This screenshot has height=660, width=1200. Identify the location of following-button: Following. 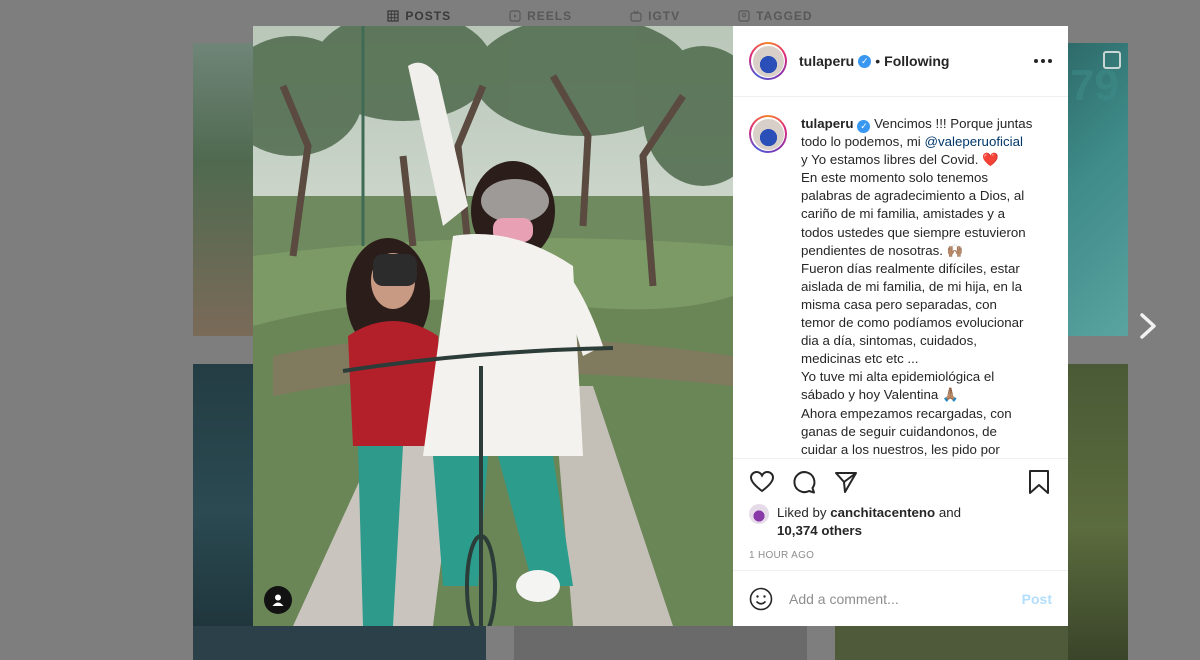
(916, 61).